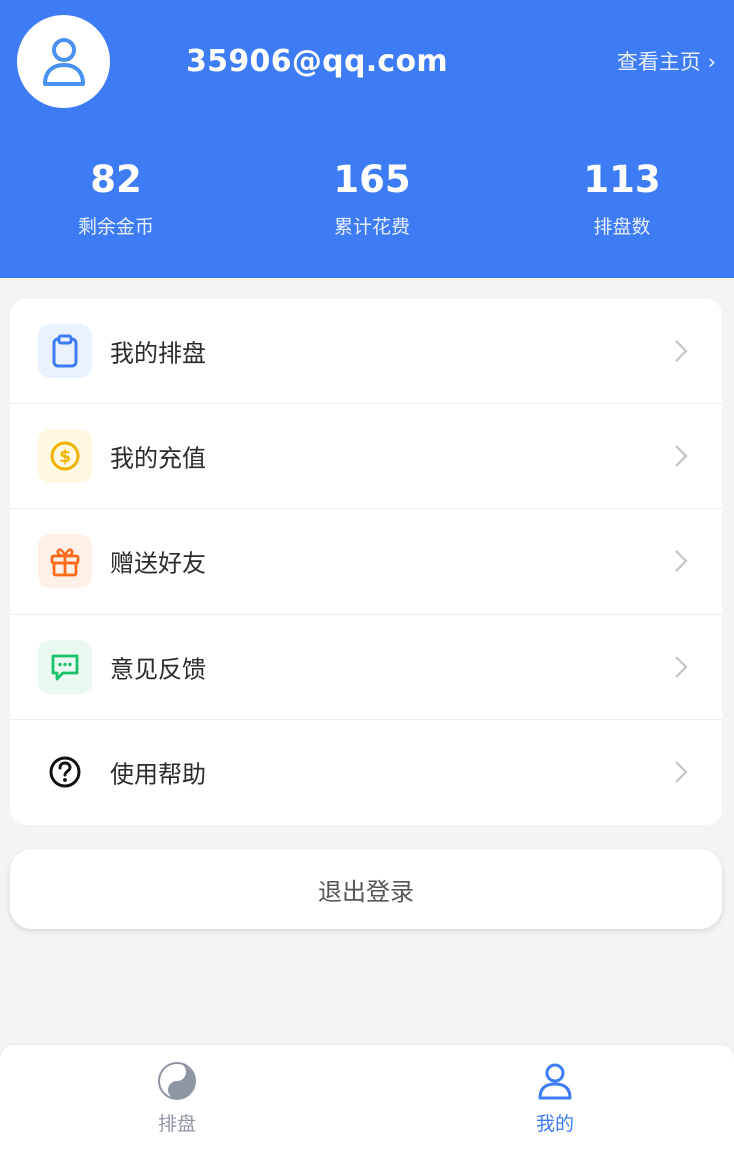 Image resolution: width=734 pixels, height=1154 pixels. I want to click on menu-item-help: 使用帮助, so click(366, 772).